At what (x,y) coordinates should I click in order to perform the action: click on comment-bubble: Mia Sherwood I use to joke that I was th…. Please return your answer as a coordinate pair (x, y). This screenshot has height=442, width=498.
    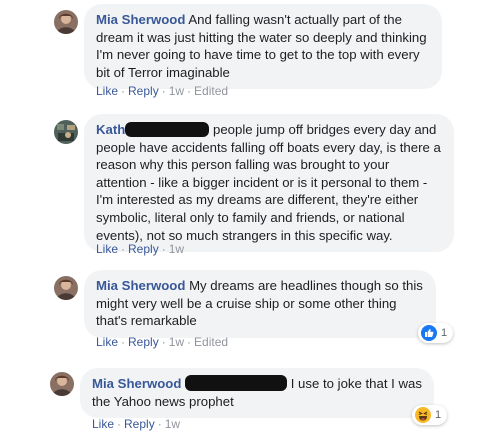
    Looking at the image, I should click on (257, 393).